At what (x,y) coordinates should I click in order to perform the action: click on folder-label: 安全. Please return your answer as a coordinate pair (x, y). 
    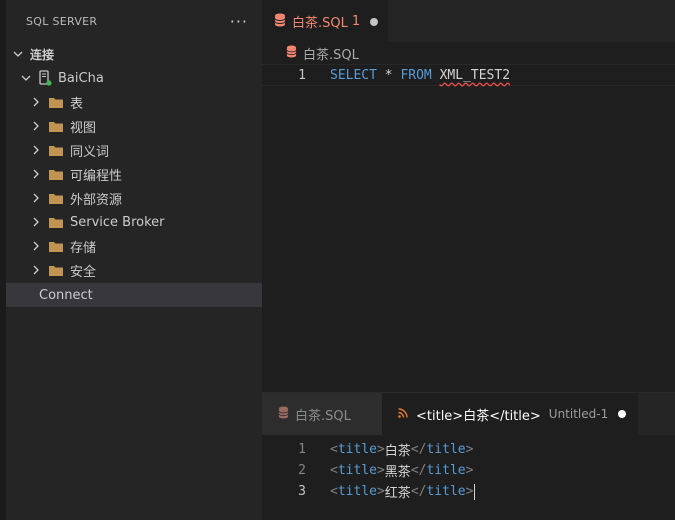
    Looking at the image, I should click on (83, 272).